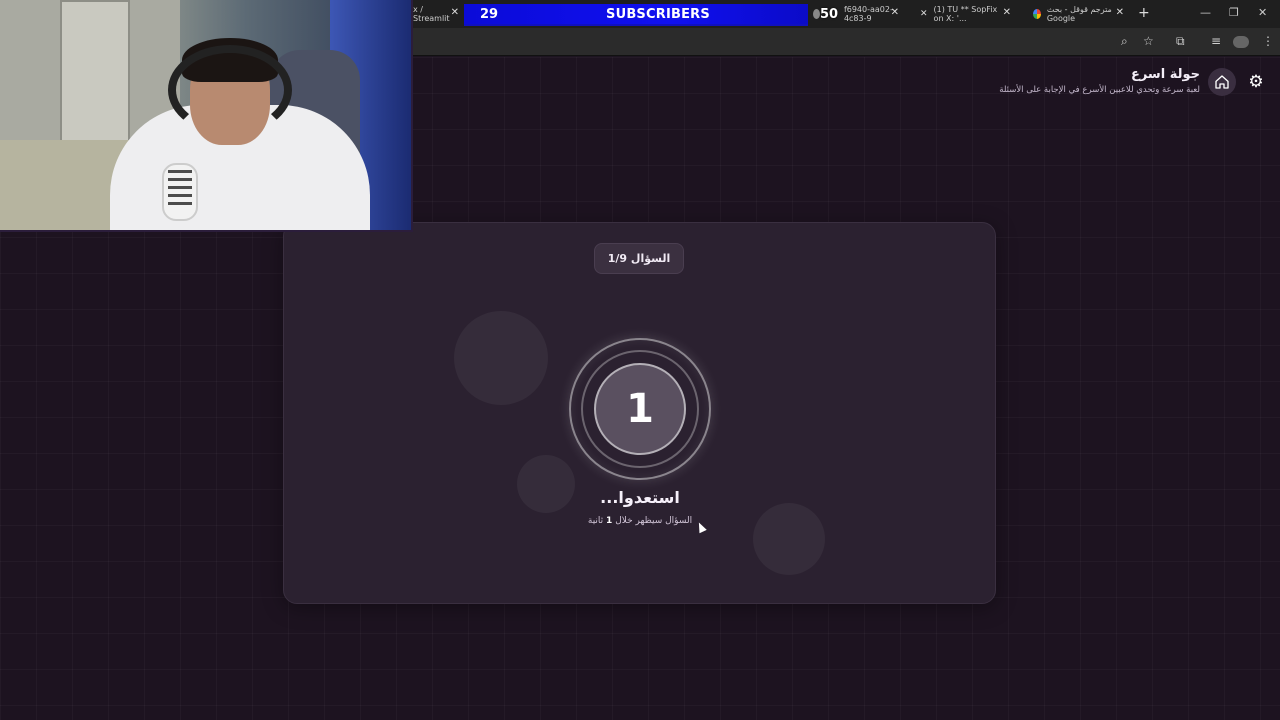  I want to click on countdown-number: 1, so click(640, 409).